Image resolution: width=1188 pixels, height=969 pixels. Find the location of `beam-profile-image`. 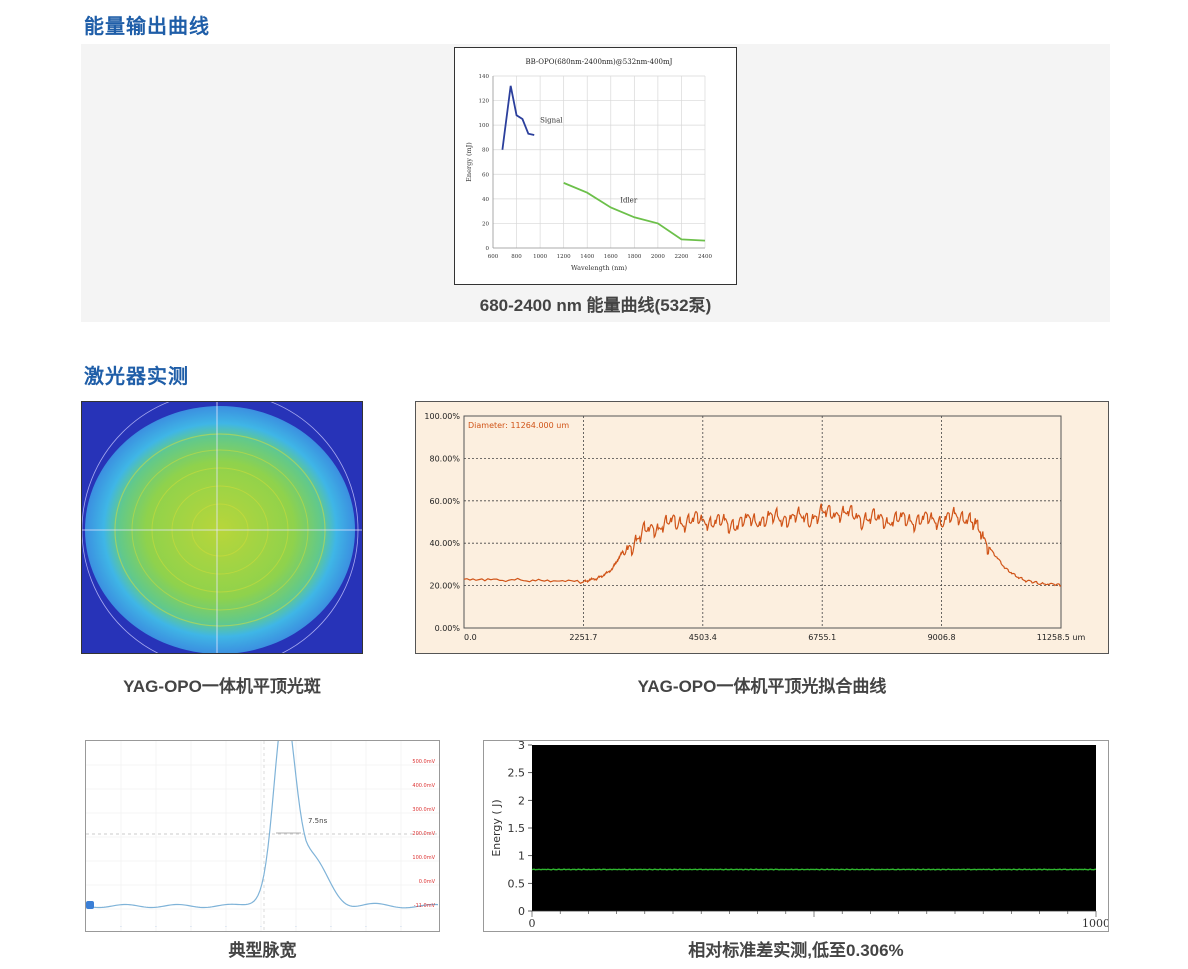

beam-profile-image is located at coordinates (222, 527).